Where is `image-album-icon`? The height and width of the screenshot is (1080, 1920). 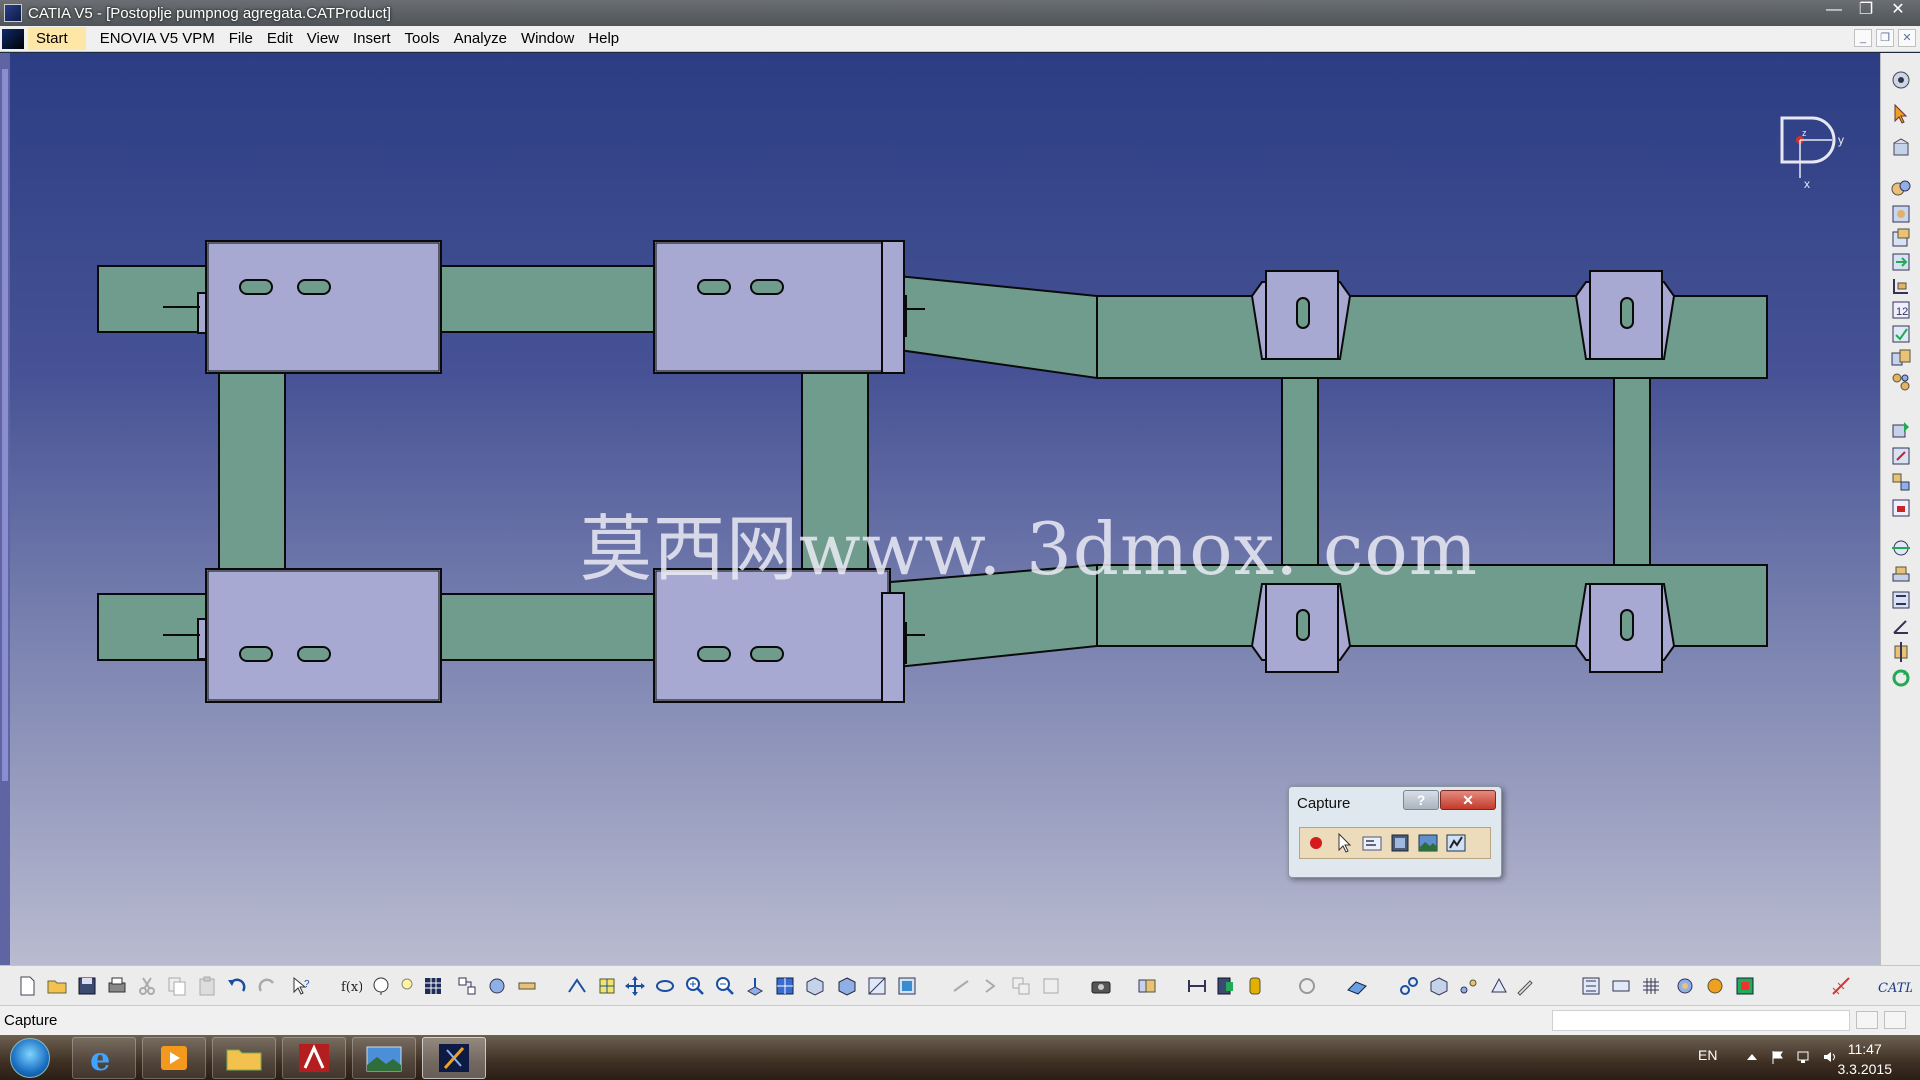 image-album-icon is located at coordinates (1428, 843).